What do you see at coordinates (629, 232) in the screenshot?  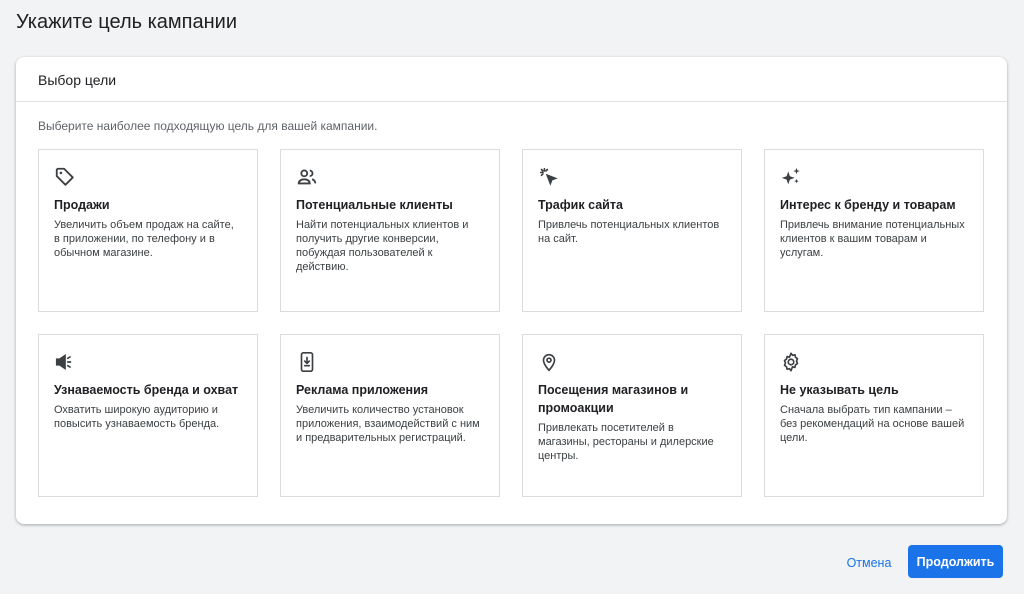 I see `goal-description: Привлечь потенциальных клиентов на сайт.` at bounding box center [629, 232].